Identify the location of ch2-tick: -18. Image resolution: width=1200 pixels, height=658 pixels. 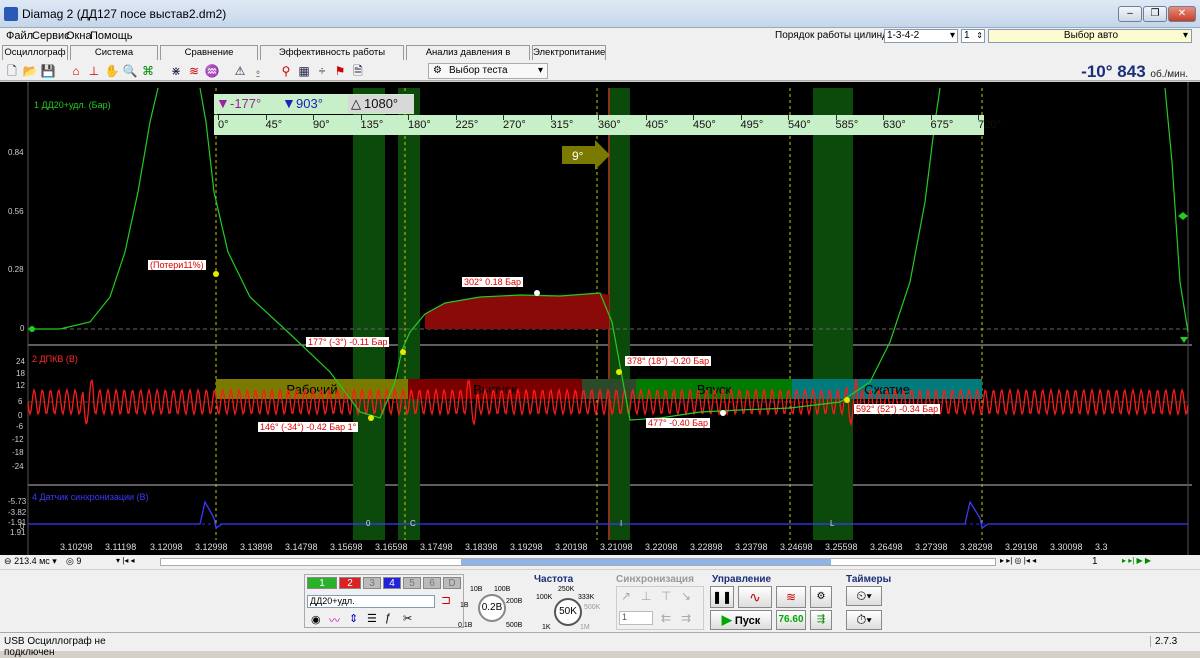
(18, 452).